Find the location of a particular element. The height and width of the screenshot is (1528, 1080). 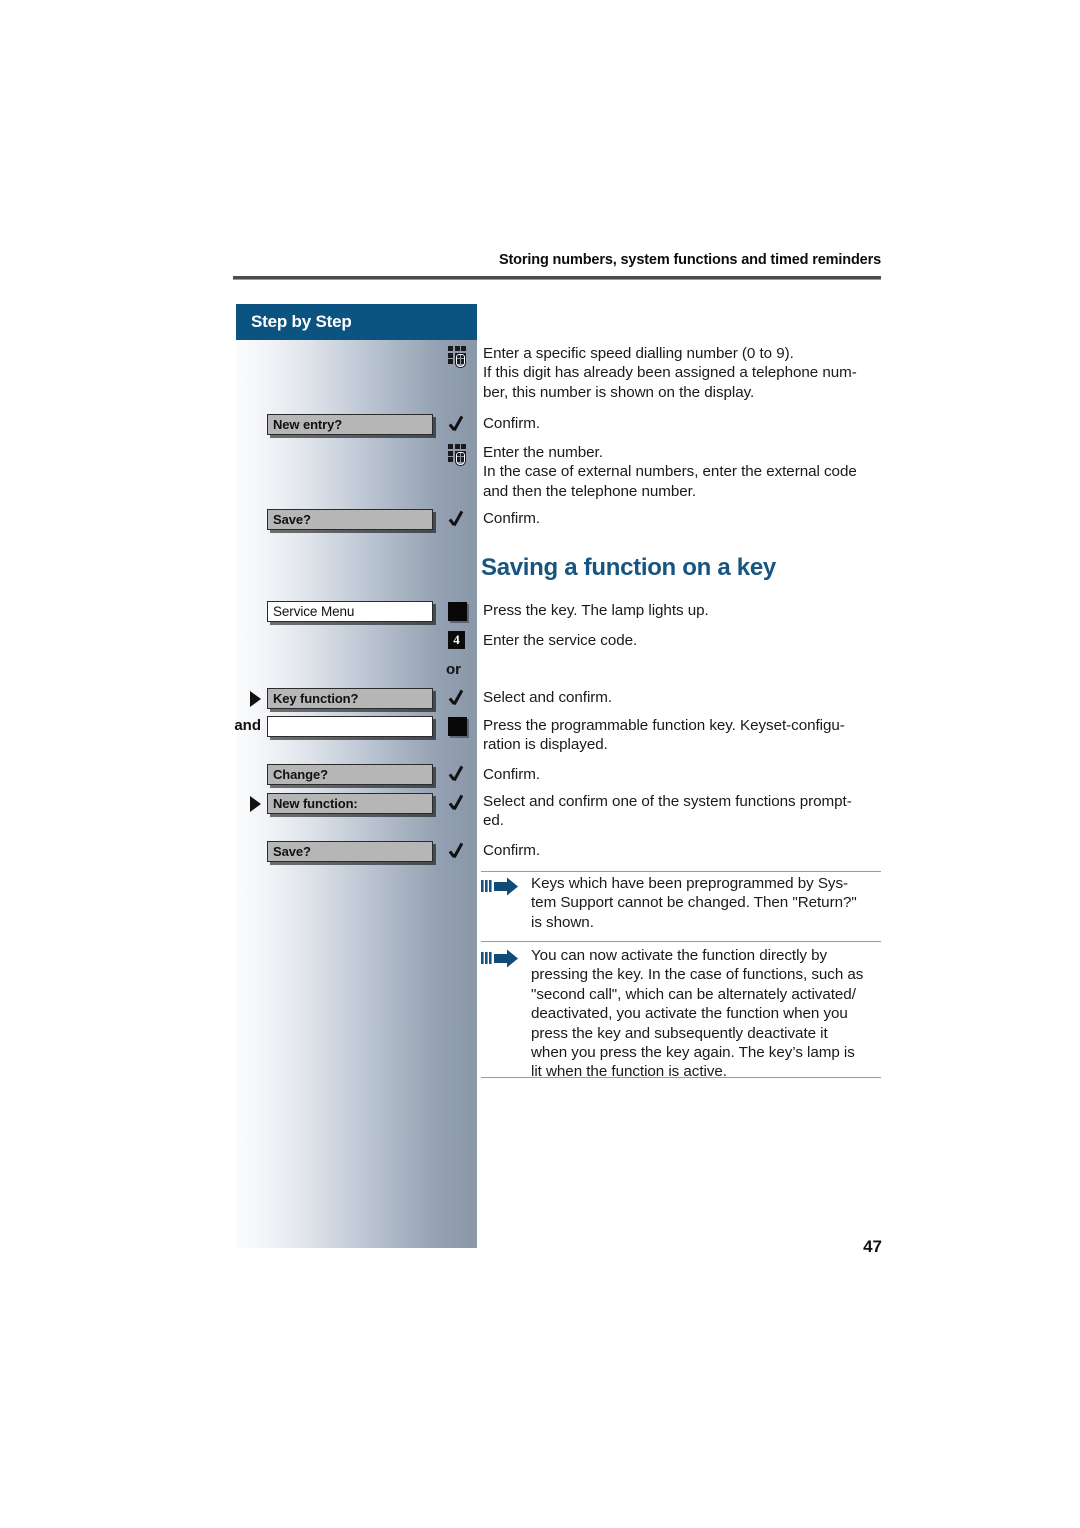

step-text-5: Press the key. The lamp lights up. is located at coordinates (596, 610).